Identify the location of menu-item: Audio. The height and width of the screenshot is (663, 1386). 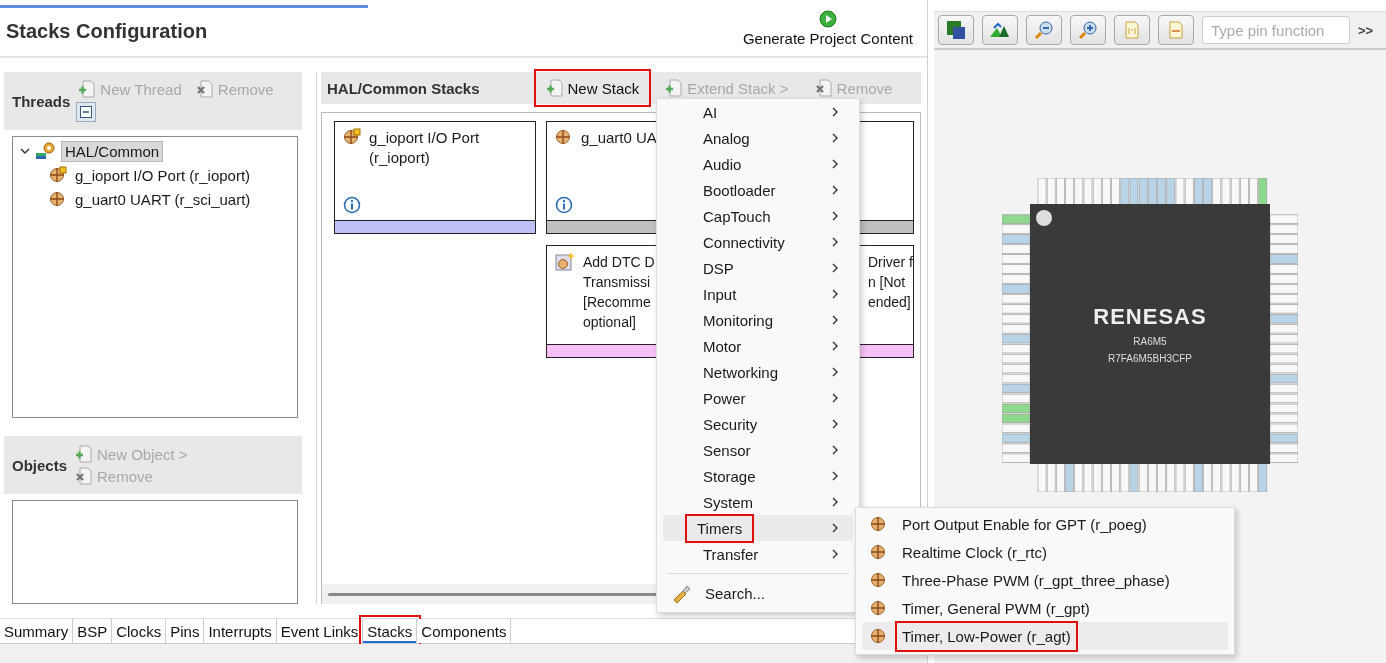
(758, 164).